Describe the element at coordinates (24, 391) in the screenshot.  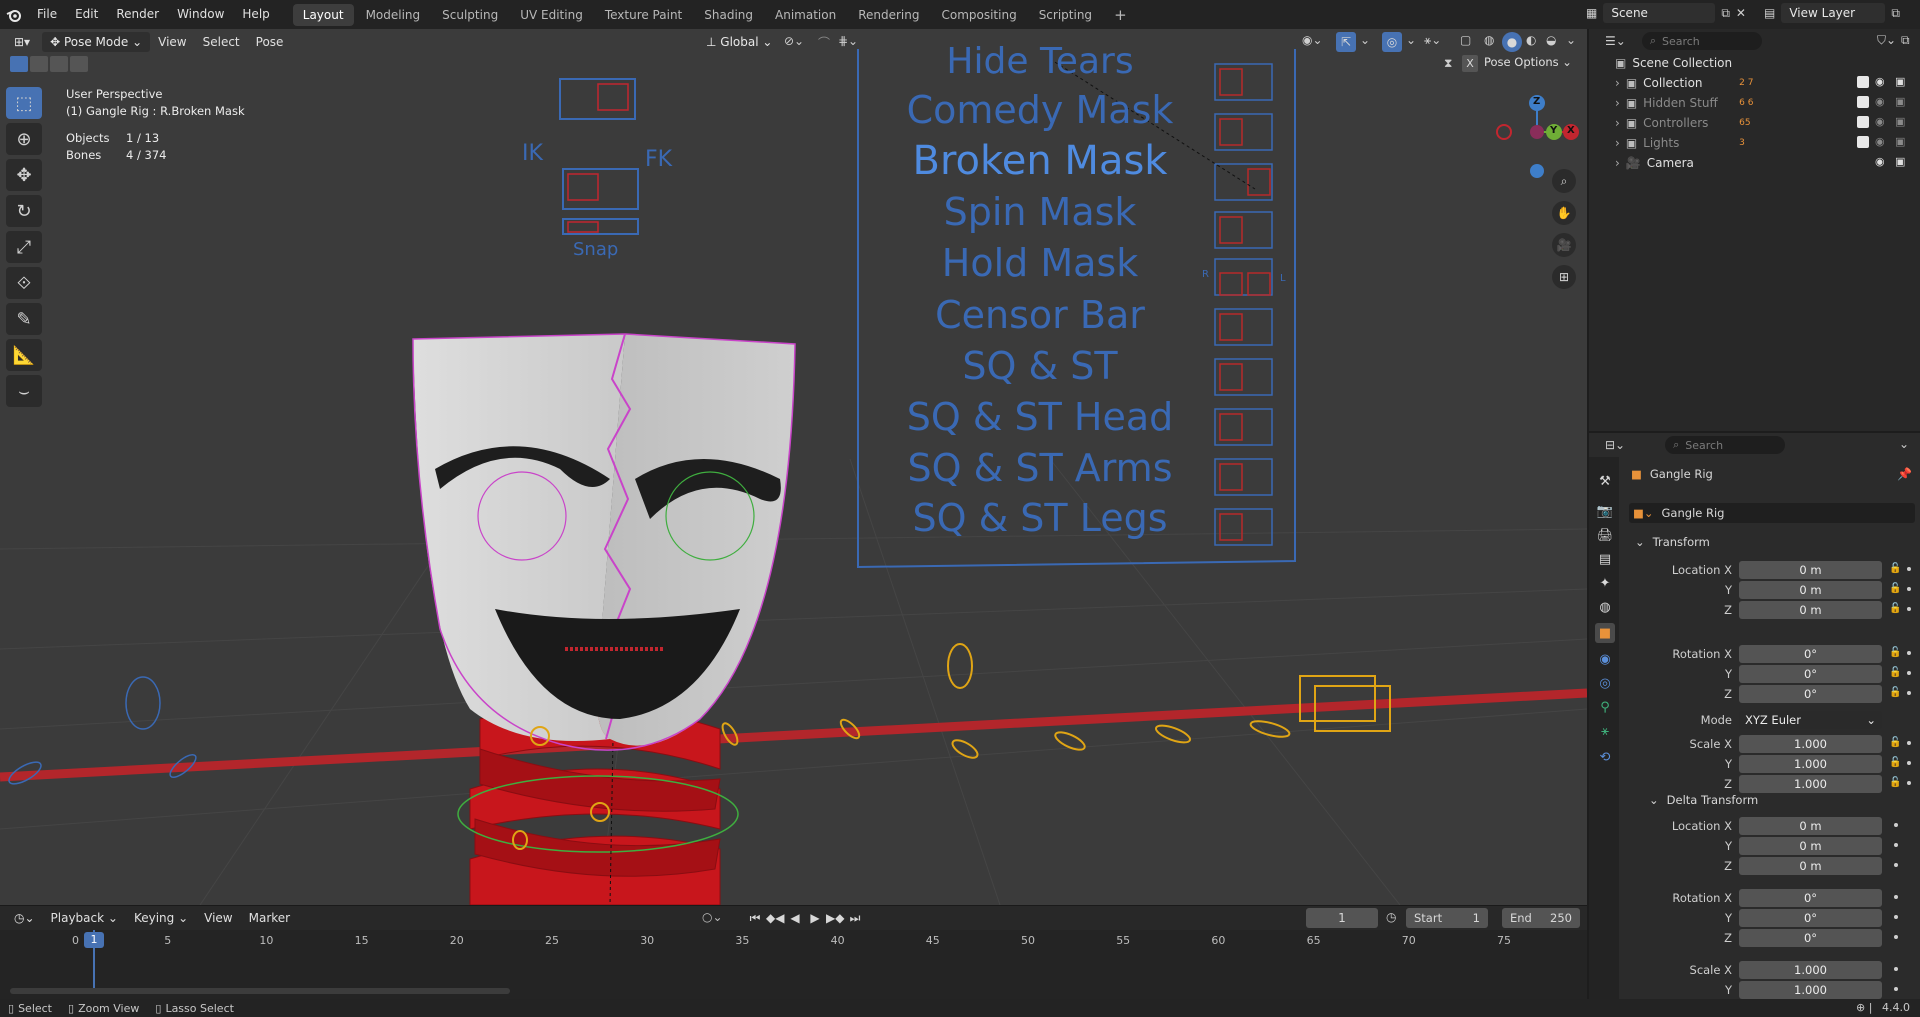
I see `bone-envelope-tool-icon: ⌣` at that location.